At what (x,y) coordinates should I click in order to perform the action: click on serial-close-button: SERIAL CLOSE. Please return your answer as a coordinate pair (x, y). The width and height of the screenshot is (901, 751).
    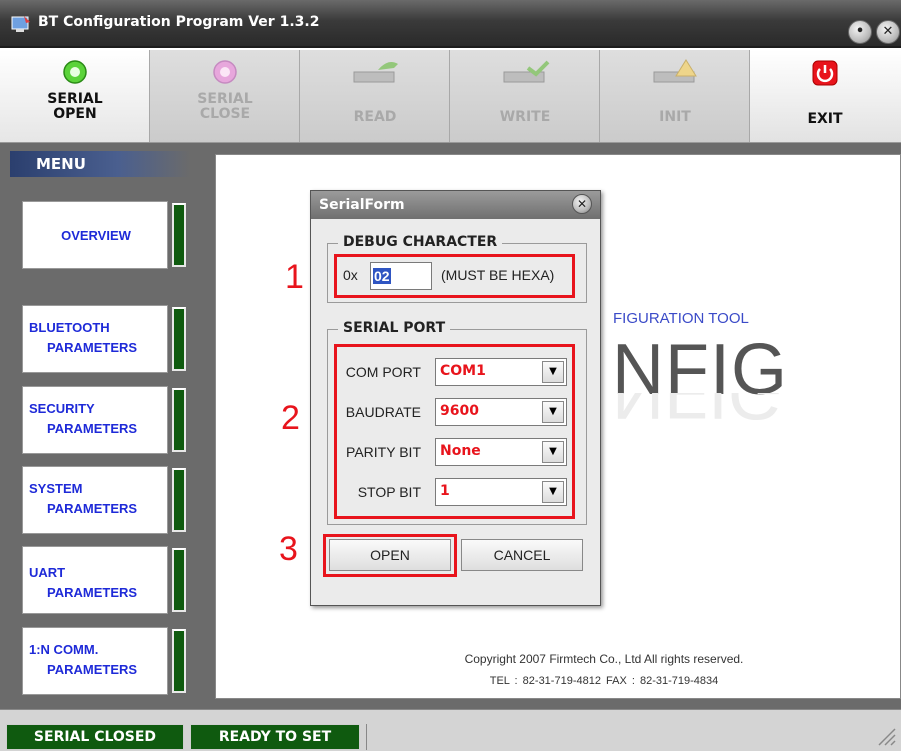
    Looking at the image, I should click on (225, 96).